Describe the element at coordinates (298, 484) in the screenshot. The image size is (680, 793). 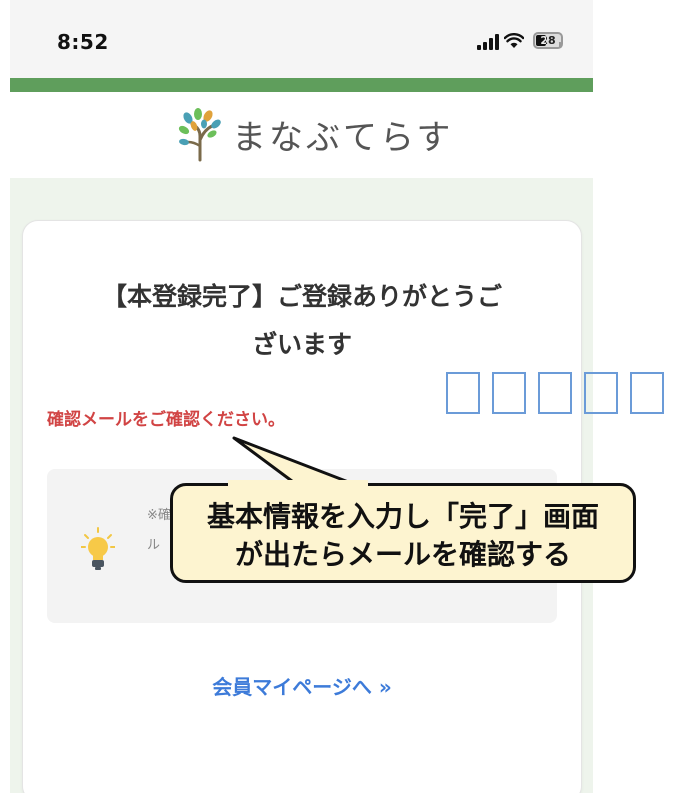
I see `callout-seam-cover` at that location.